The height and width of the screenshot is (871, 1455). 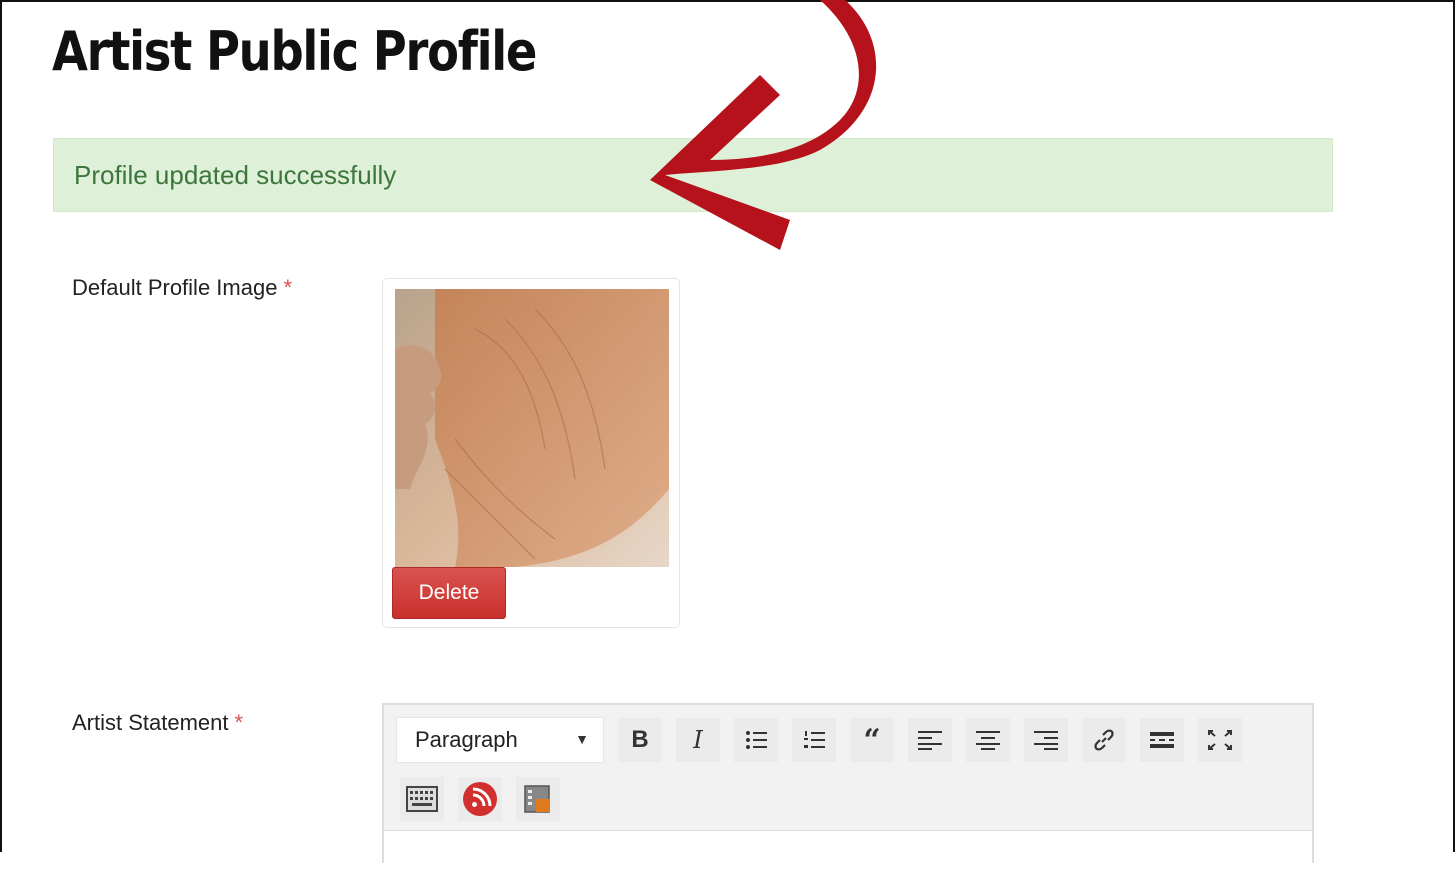 I want to click on paragraph-format-select: Paragraph ▼, so click(x=500, y=740).